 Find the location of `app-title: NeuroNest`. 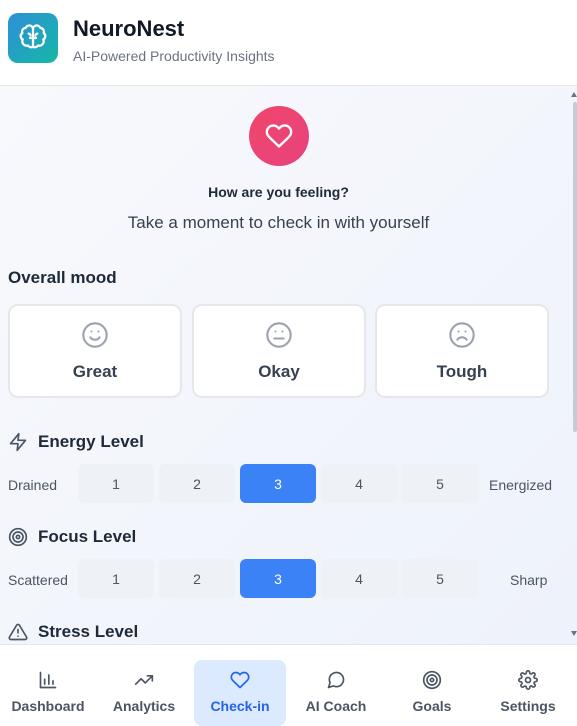

app-title: NeuroNest is located at coordinates (129, 28).